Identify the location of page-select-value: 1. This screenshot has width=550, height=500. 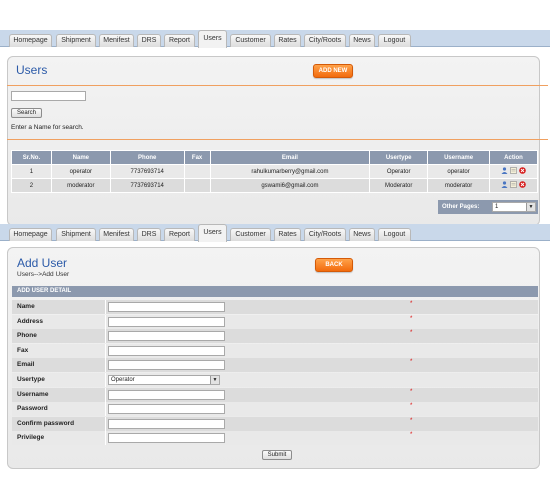
(497, 207).